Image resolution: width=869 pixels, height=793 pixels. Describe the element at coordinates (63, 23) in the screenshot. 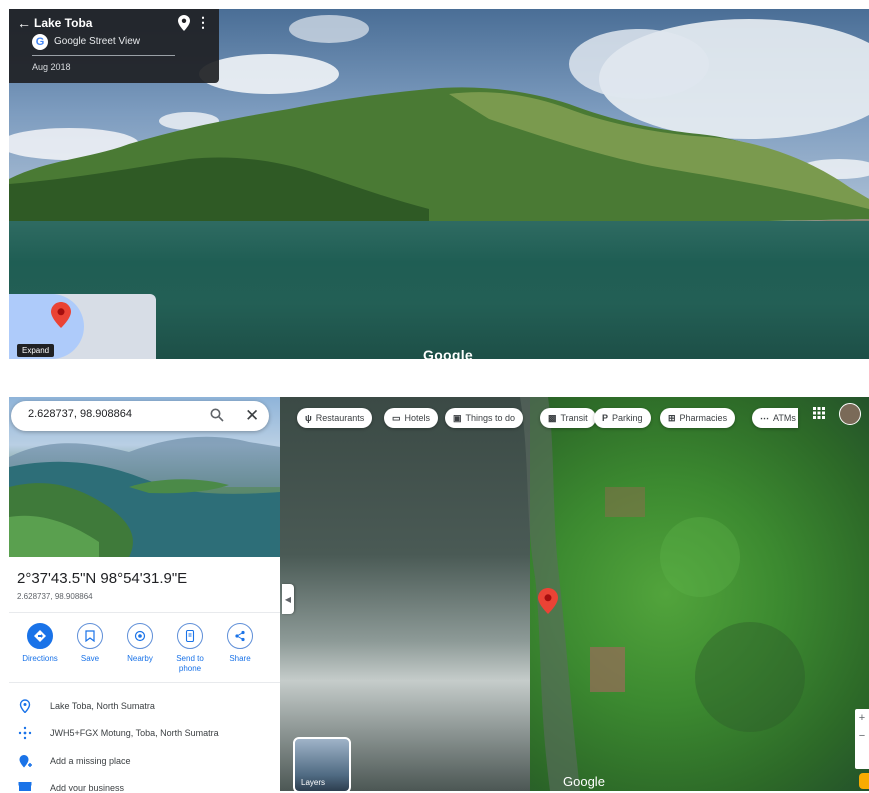

I see `place-title: Lake Toba` at that location.